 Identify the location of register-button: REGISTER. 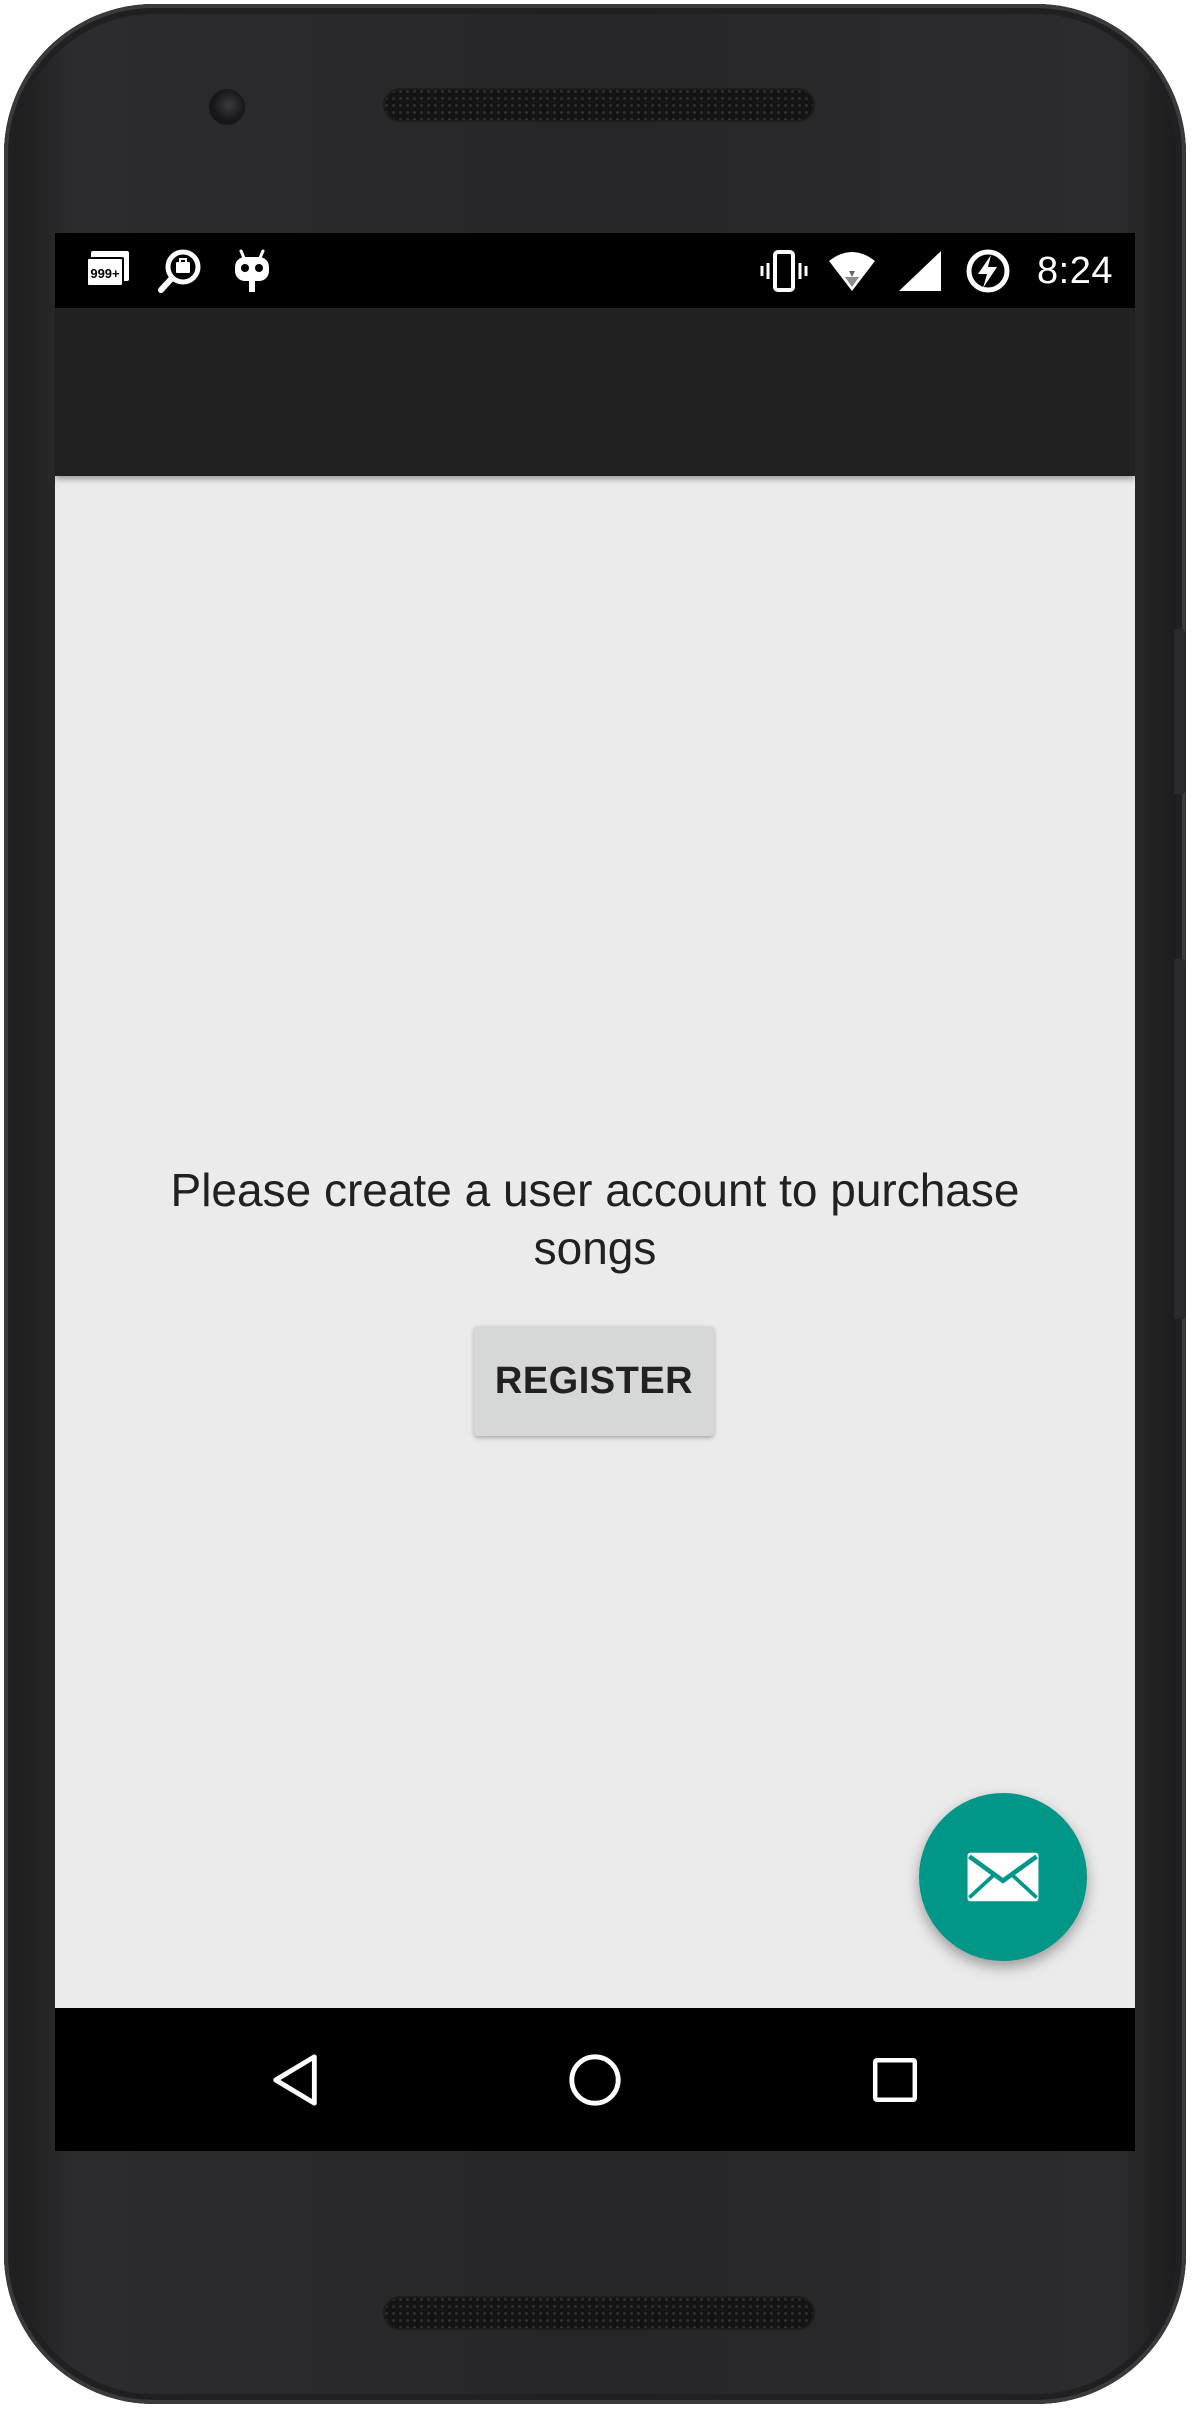
(594, 1381).